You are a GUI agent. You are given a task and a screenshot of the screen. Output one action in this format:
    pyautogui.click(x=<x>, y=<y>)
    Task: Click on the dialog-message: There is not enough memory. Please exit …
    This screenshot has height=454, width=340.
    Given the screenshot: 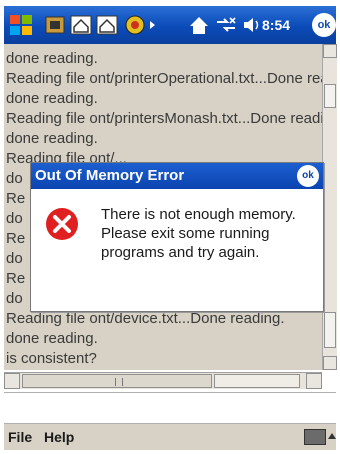 What is the action you would take?
    pyautogui.click(x=198, y=233)
    